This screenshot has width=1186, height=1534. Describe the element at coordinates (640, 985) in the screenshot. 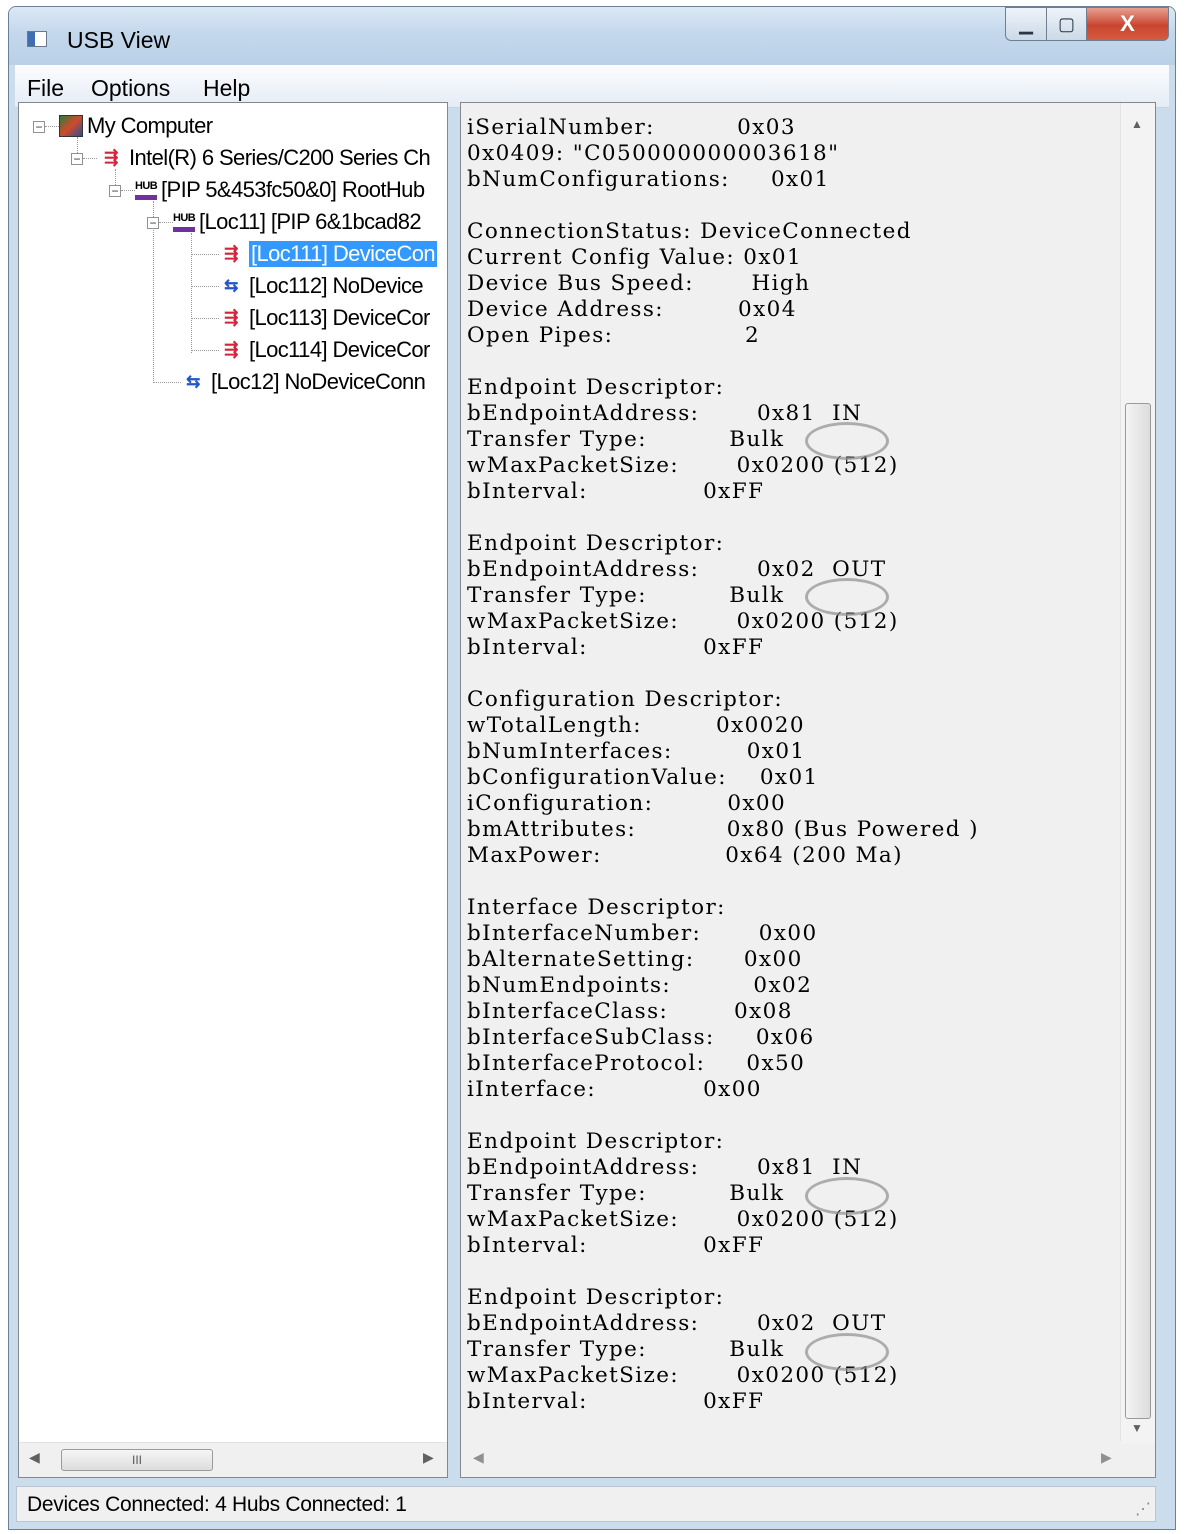

I see `detail-line: bNumEndpoints: 0x02` at that location.